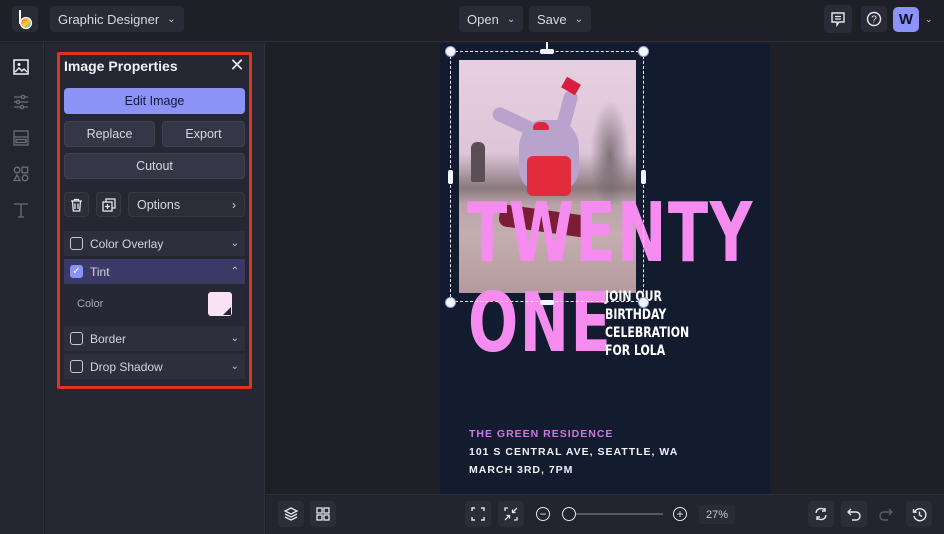 Image resolution: width=944 pixels, height=534 pixels. Describe the element at coordinates (154, 101) in the screenshot. I see `edit-image-button: Edit Image` at that location.